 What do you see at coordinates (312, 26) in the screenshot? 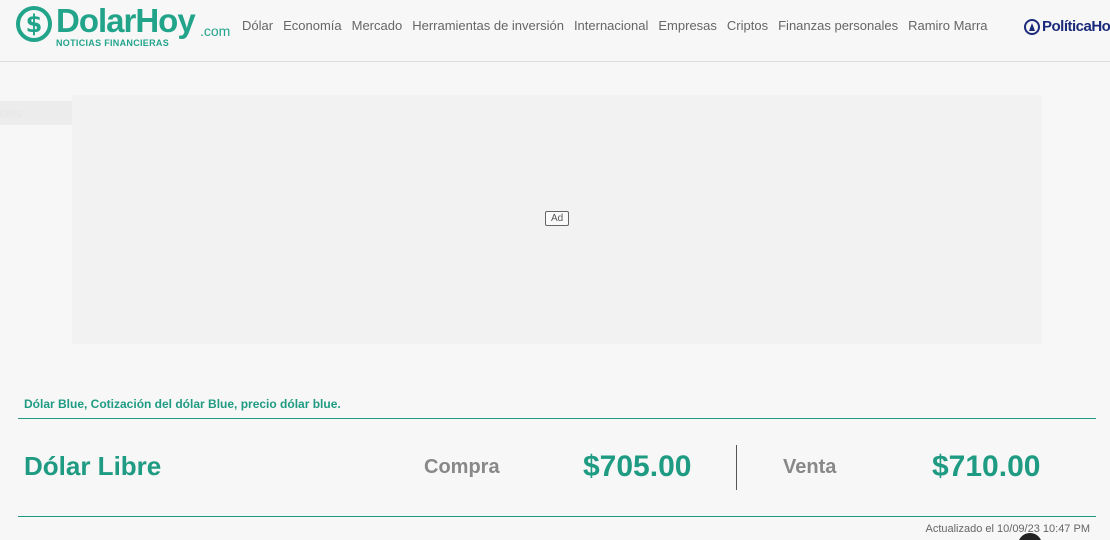
I see `nav-item-economia: Economía` at bounding box center [312, 26].